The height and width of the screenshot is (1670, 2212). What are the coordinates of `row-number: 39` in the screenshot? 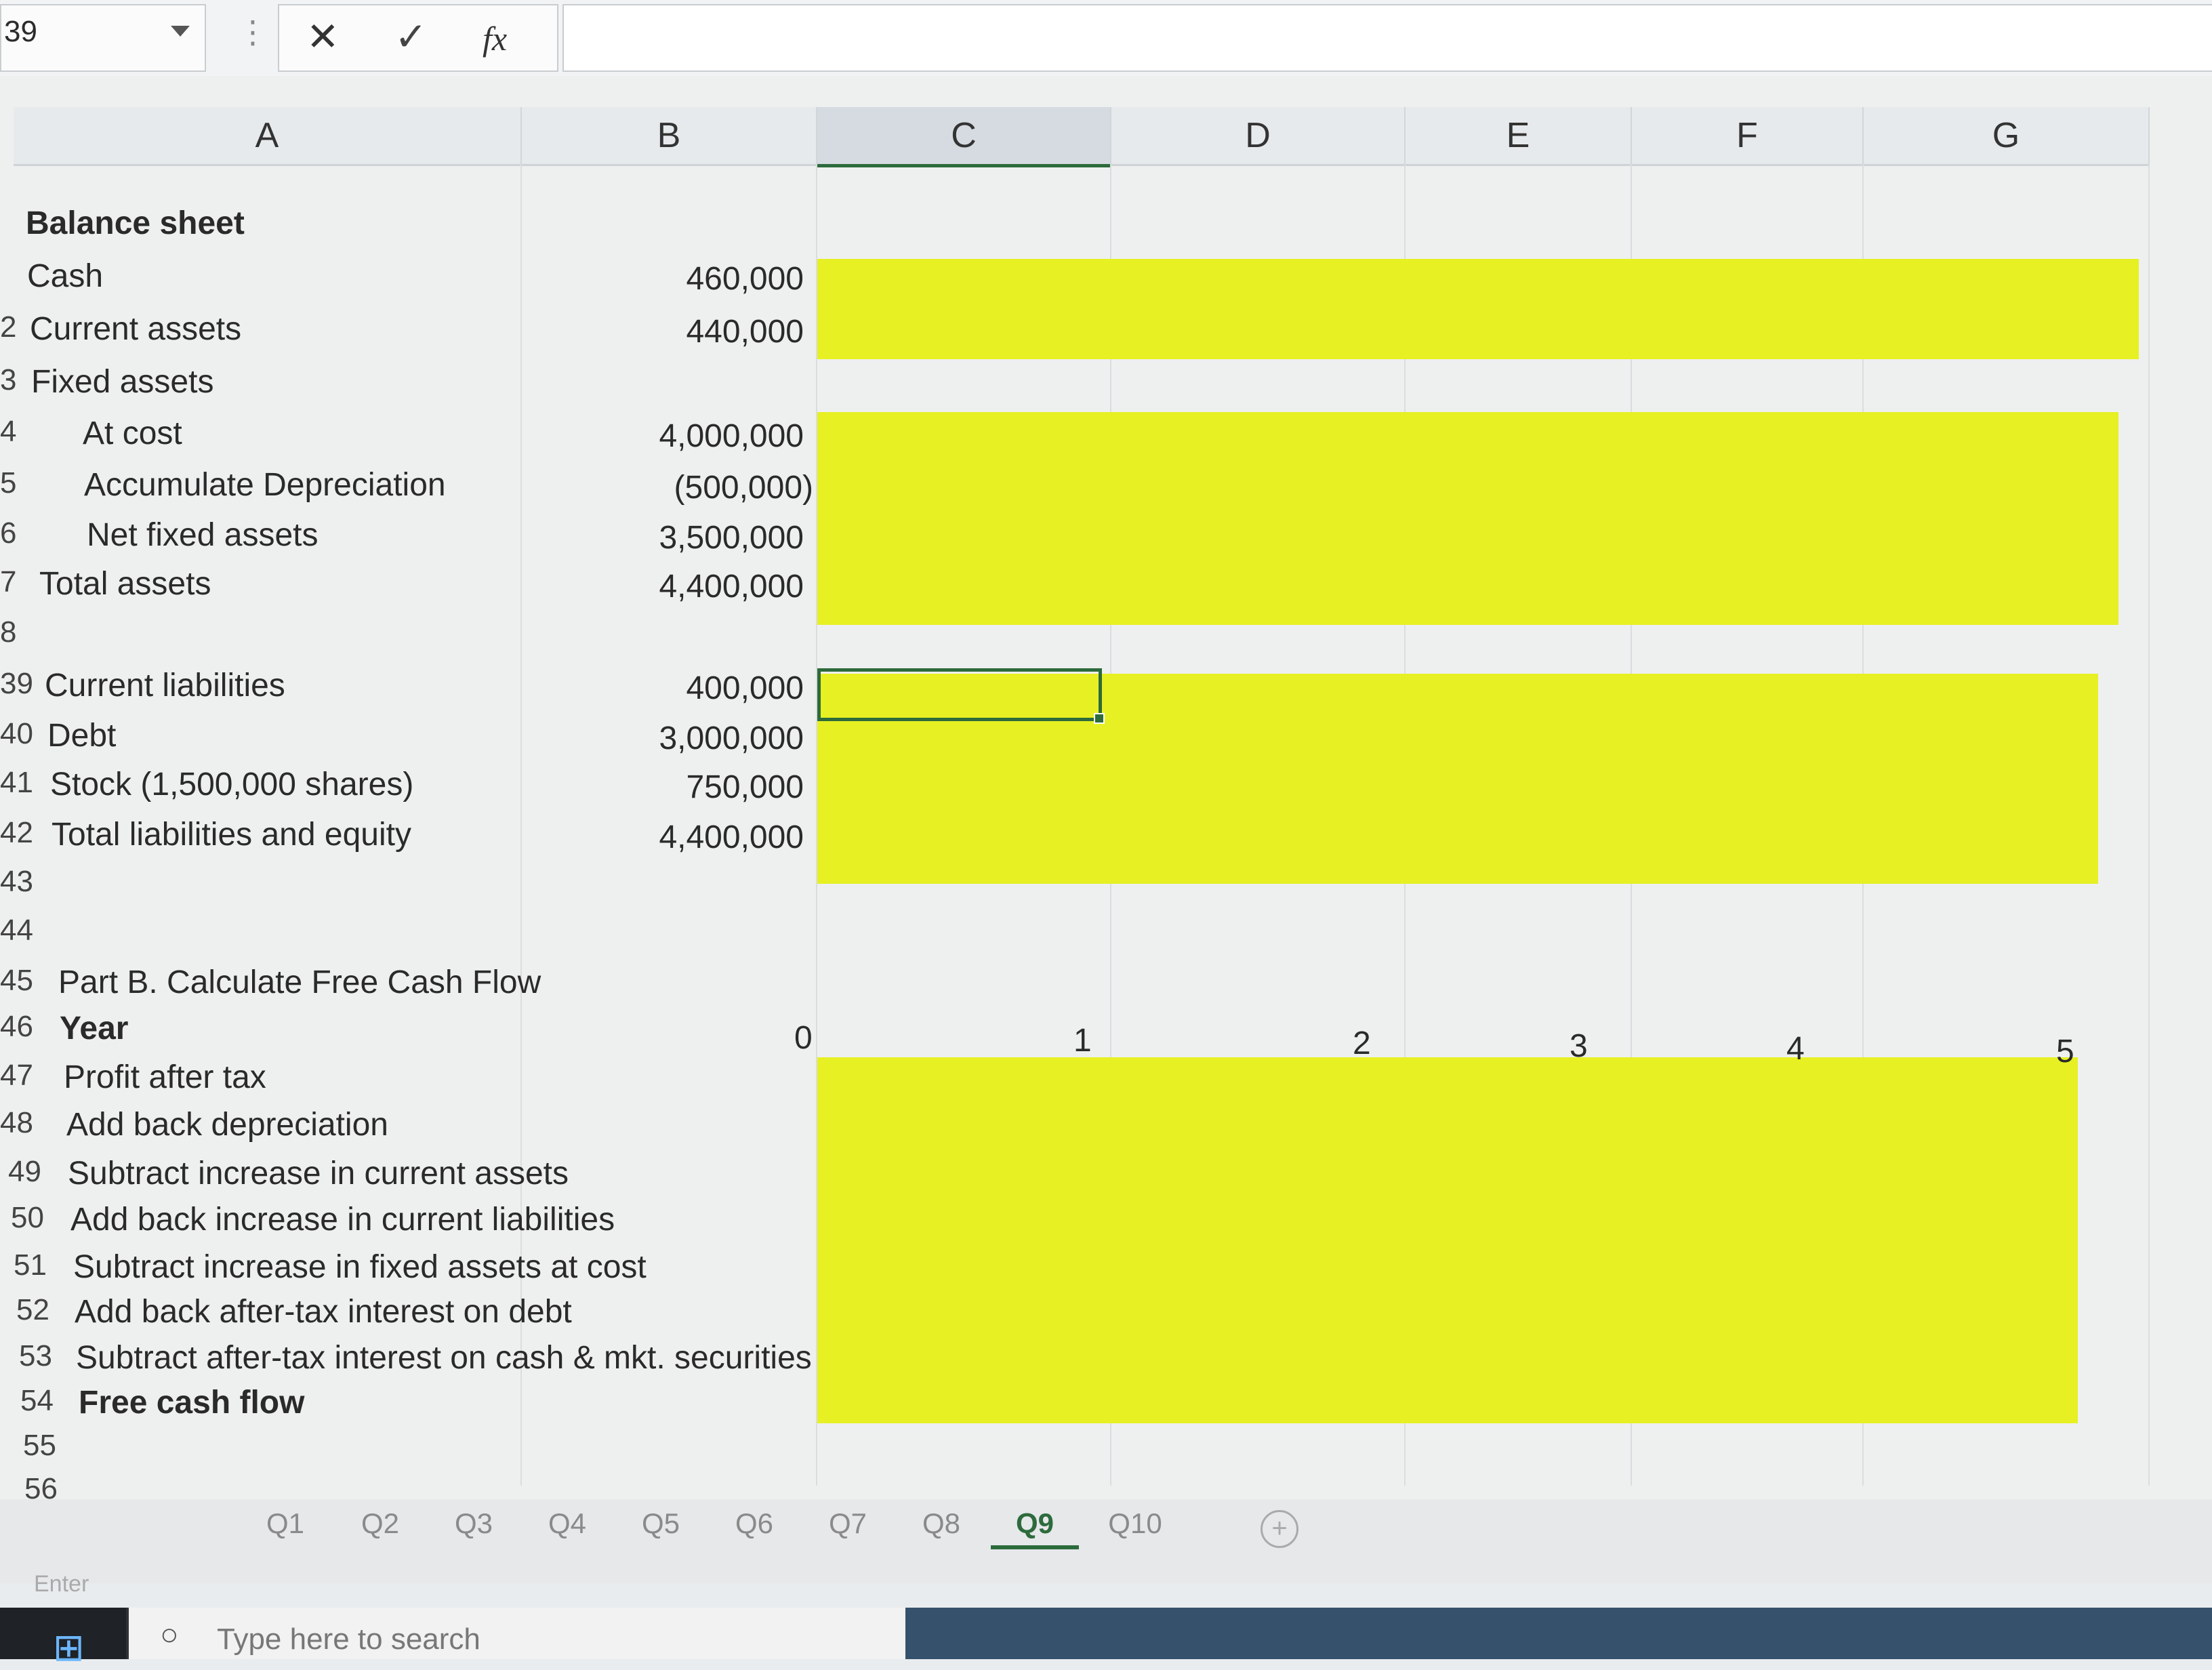 It's located at (16, 684).